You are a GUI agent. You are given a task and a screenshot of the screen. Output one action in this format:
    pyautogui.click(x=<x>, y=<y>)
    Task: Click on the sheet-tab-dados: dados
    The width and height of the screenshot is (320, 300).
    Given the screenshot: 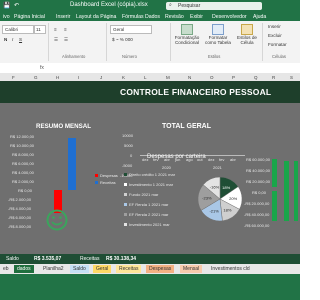 What is the action you would take?
    pyautogui.click(x=24, y=269)
    